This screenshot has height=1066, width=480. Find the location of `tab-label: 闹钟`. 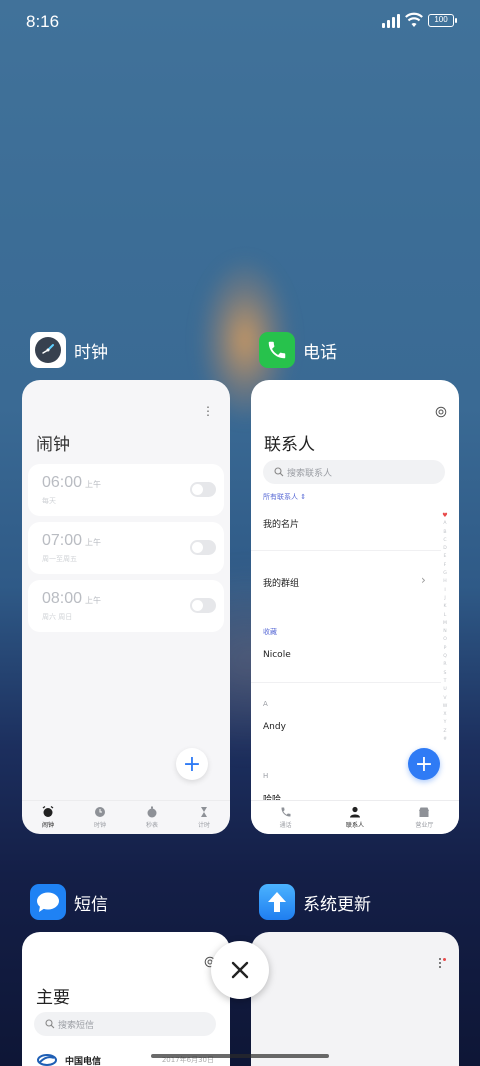

tab-label: 闹钟 is located at coordinates (47, 825).